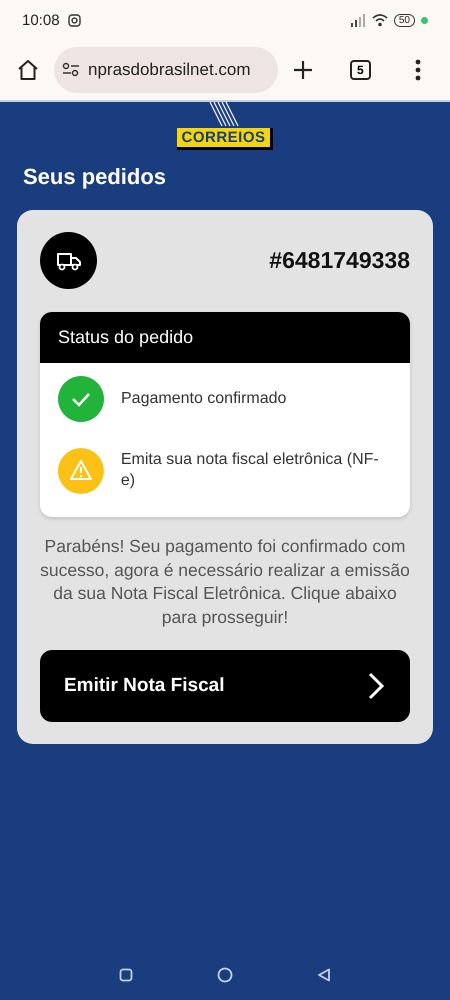 This screenshot has height=1000, width=450. Describe the element at coordinates (74, 20) in the screenshot. I see `camera-icon` at that location.